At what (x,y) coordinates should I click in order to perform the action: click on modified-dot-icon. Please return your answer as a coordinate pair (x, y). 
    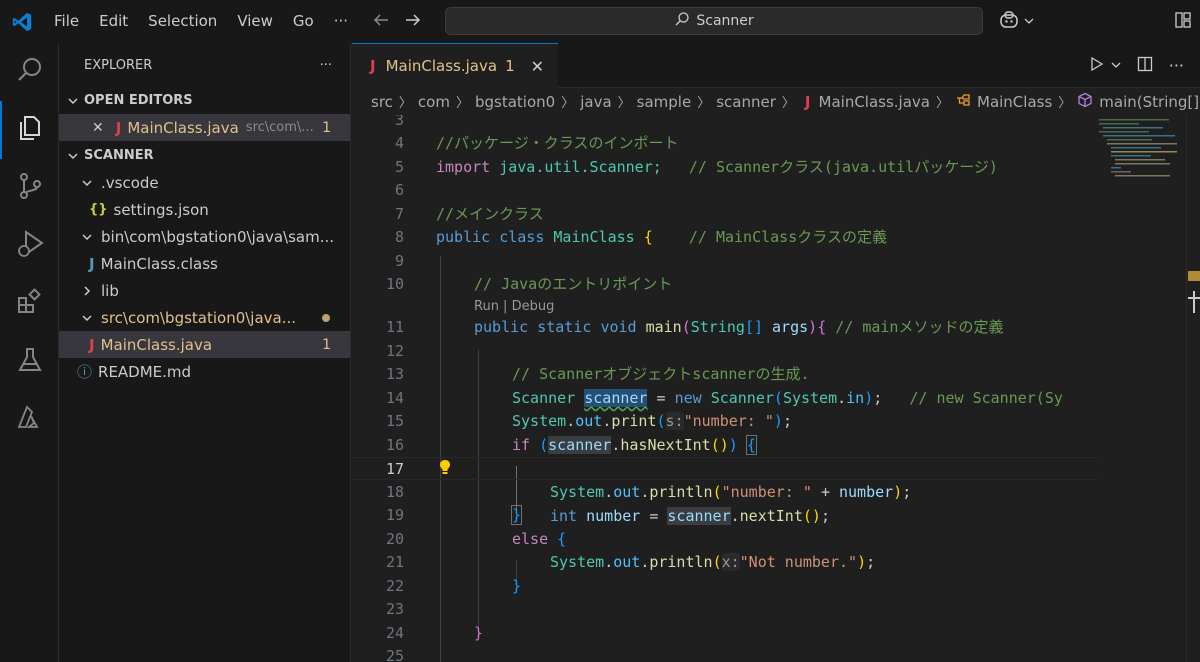
    Looking at the image, I should click on (326, 317).